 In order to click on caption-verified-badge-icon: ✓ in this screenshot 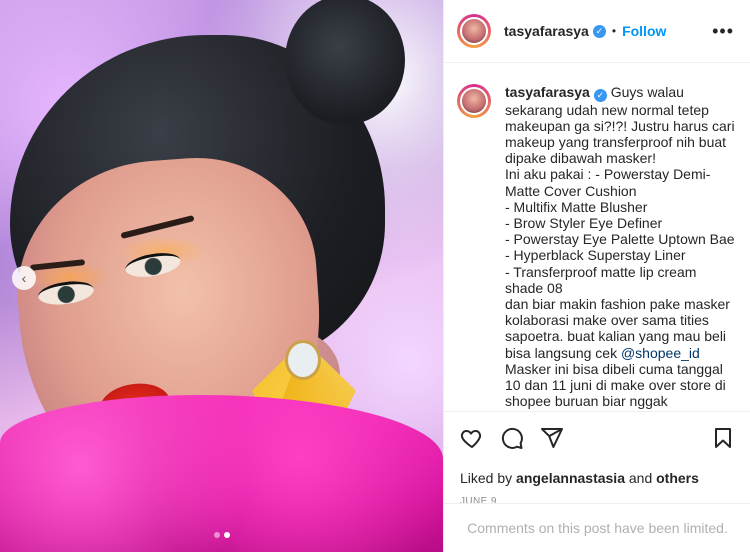, I will do `click(600, 95)`.